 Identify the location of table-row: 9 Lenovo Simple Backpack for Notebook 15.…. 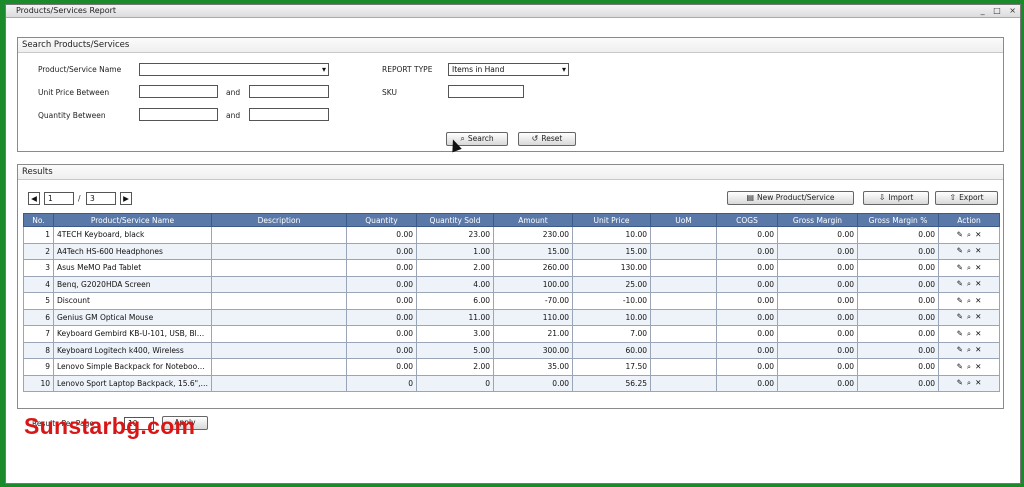
(511, 367).